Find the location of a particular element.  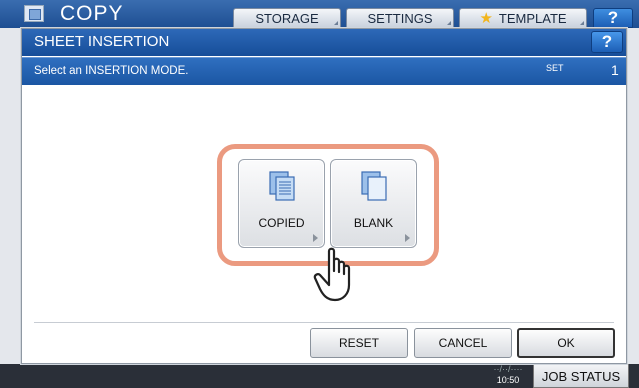

clock: ··/··/···· 10:50 is located at coordinates (508, 376).